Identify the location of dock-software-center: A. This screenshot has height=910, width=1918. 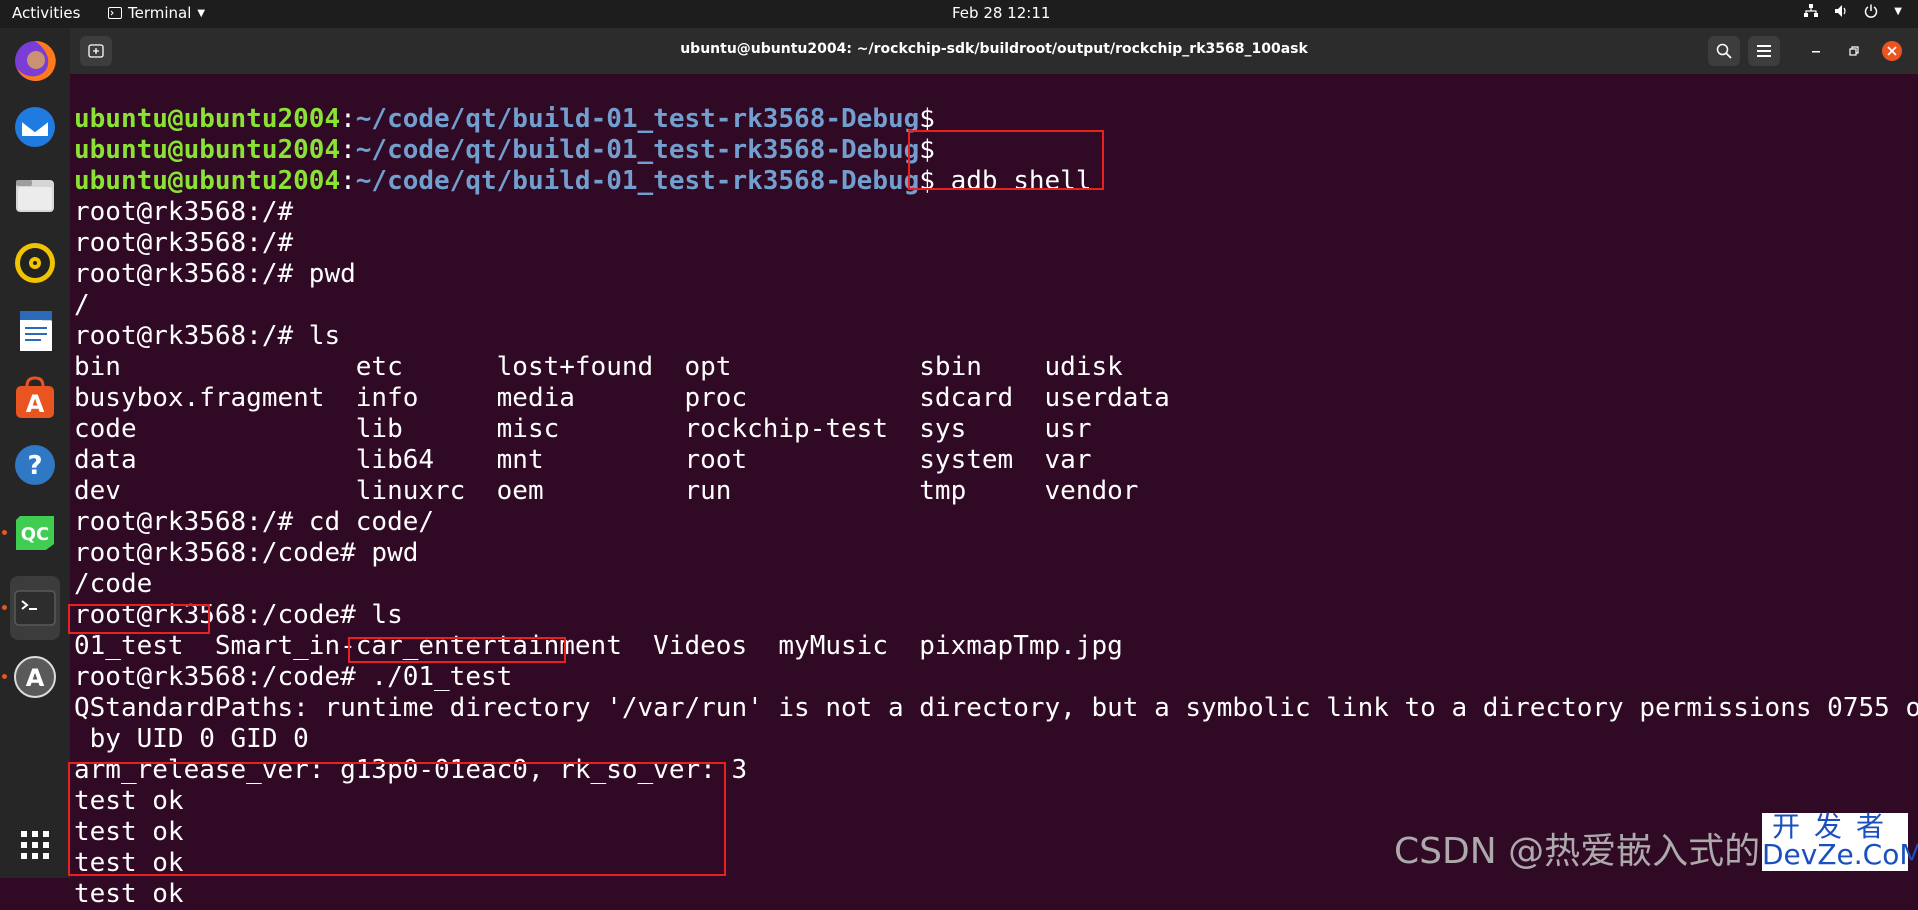
(35, 399).